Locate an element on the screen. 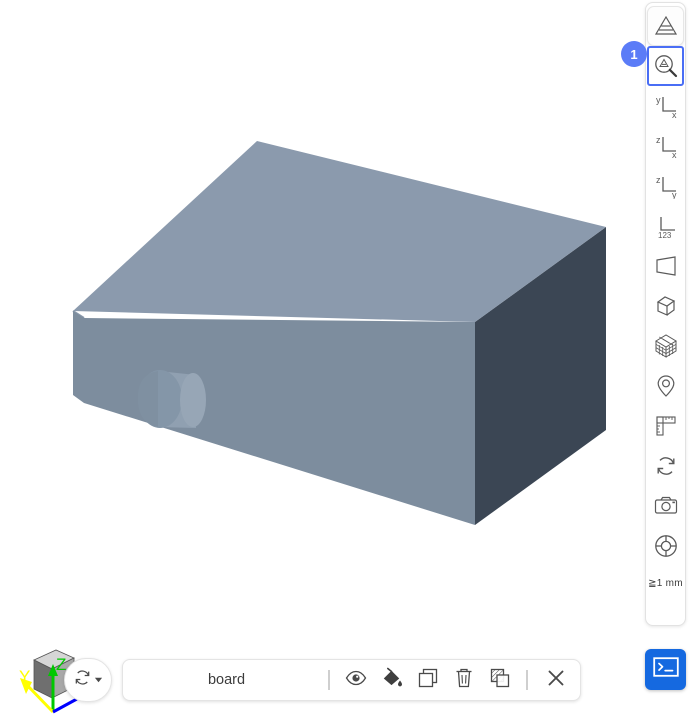 This screenshot has height=720, width=700. ruler-icon is located at coordinates (666, 426).